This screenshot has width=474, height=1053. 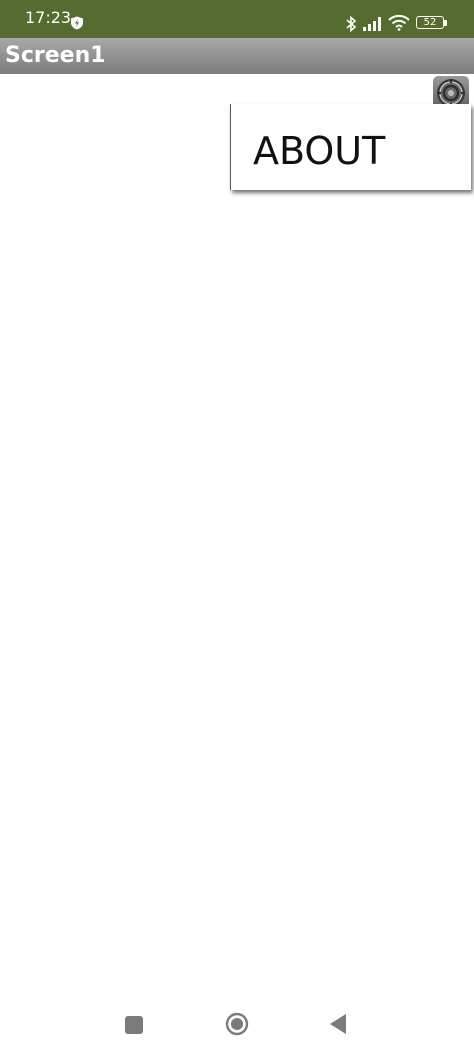 I want to click on menu-item-about: ABOUT, so click(x=351, y=147).